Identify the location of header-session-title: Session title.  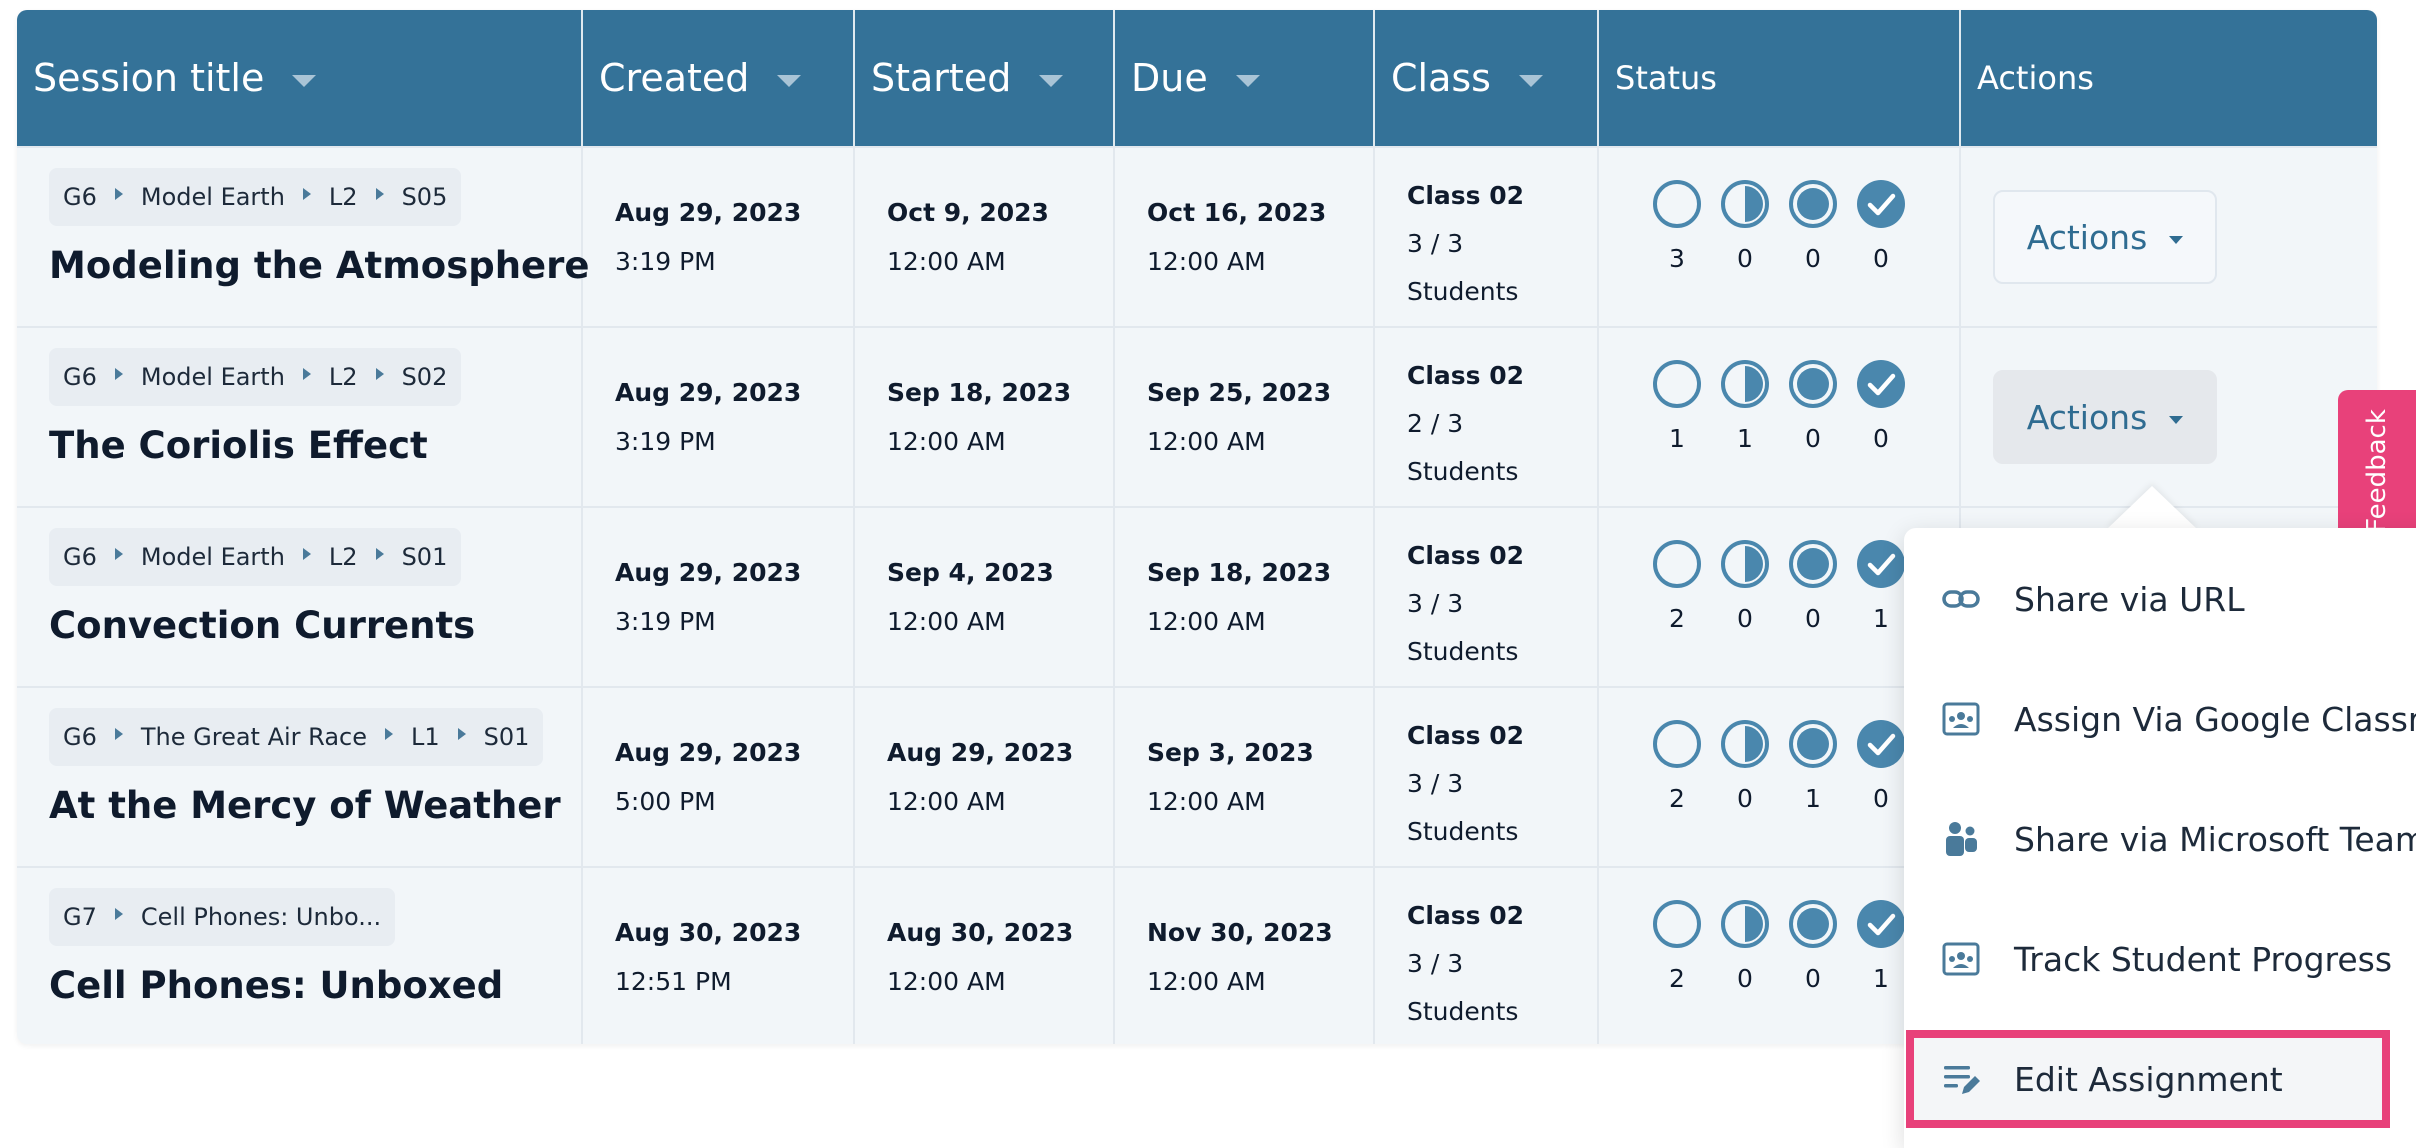
(299, 78).